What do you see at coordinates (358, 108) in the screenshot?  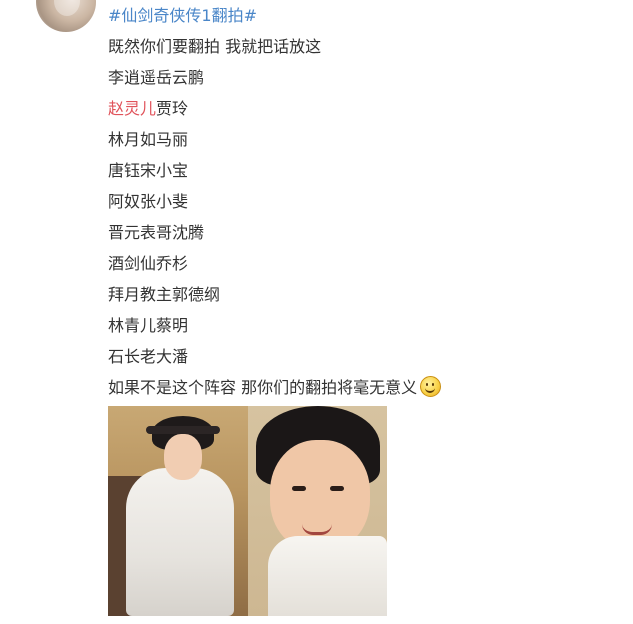 I see `post-line-highlight: 赵灵儿贾玲` at bounding box center [358, 108].